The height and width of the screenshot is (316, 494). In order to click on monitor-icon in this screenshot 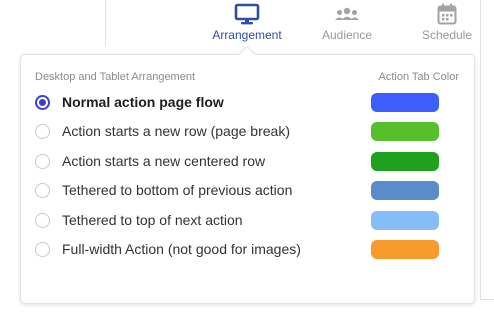, I will do `click(247, 14)`.